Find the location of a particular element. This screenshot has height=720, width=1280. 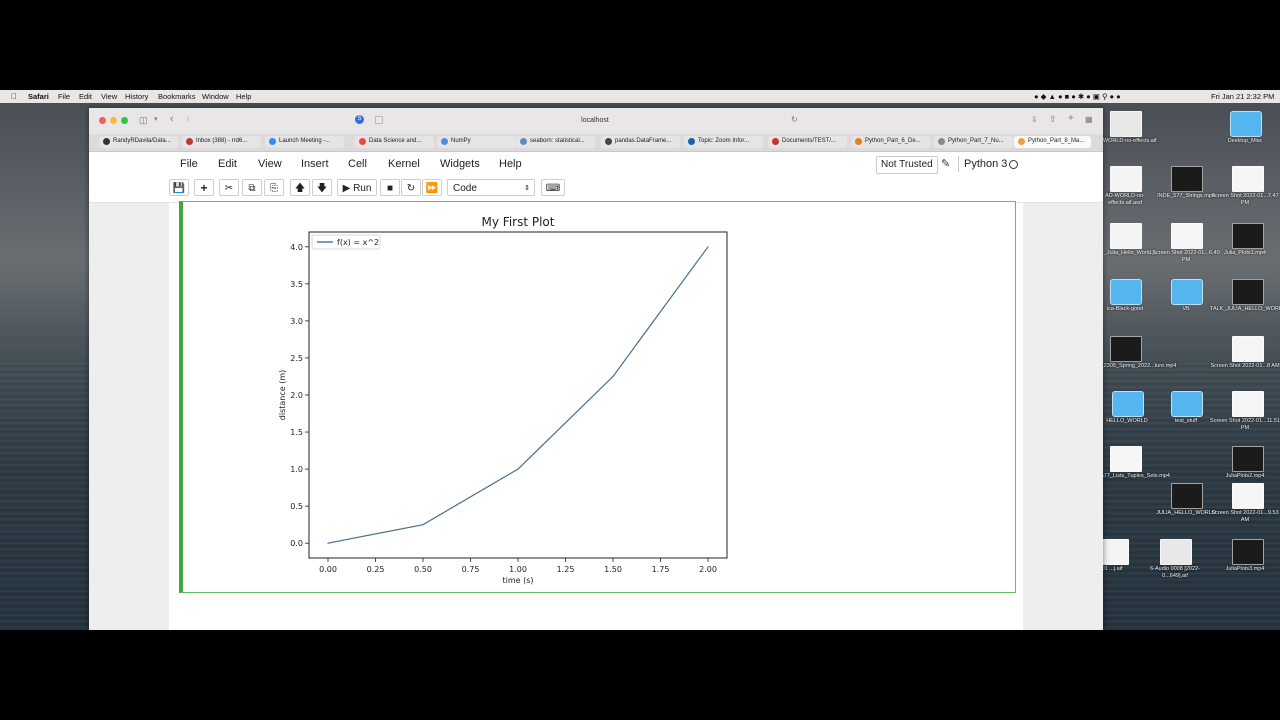

new-tab-icon: + is located at coordinates (1071, 118).